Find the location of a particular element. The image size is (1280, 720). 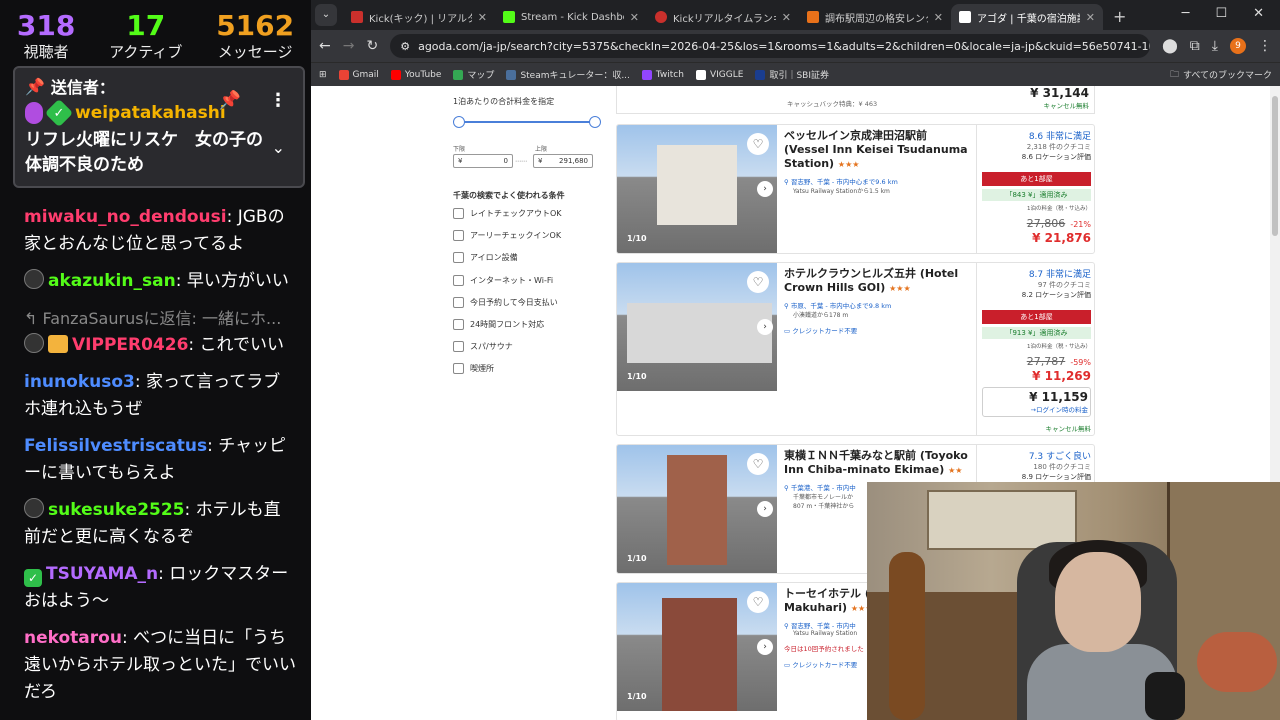

filter-checkbox: アーリーチェックインOK is located at coordinates (507, 235).